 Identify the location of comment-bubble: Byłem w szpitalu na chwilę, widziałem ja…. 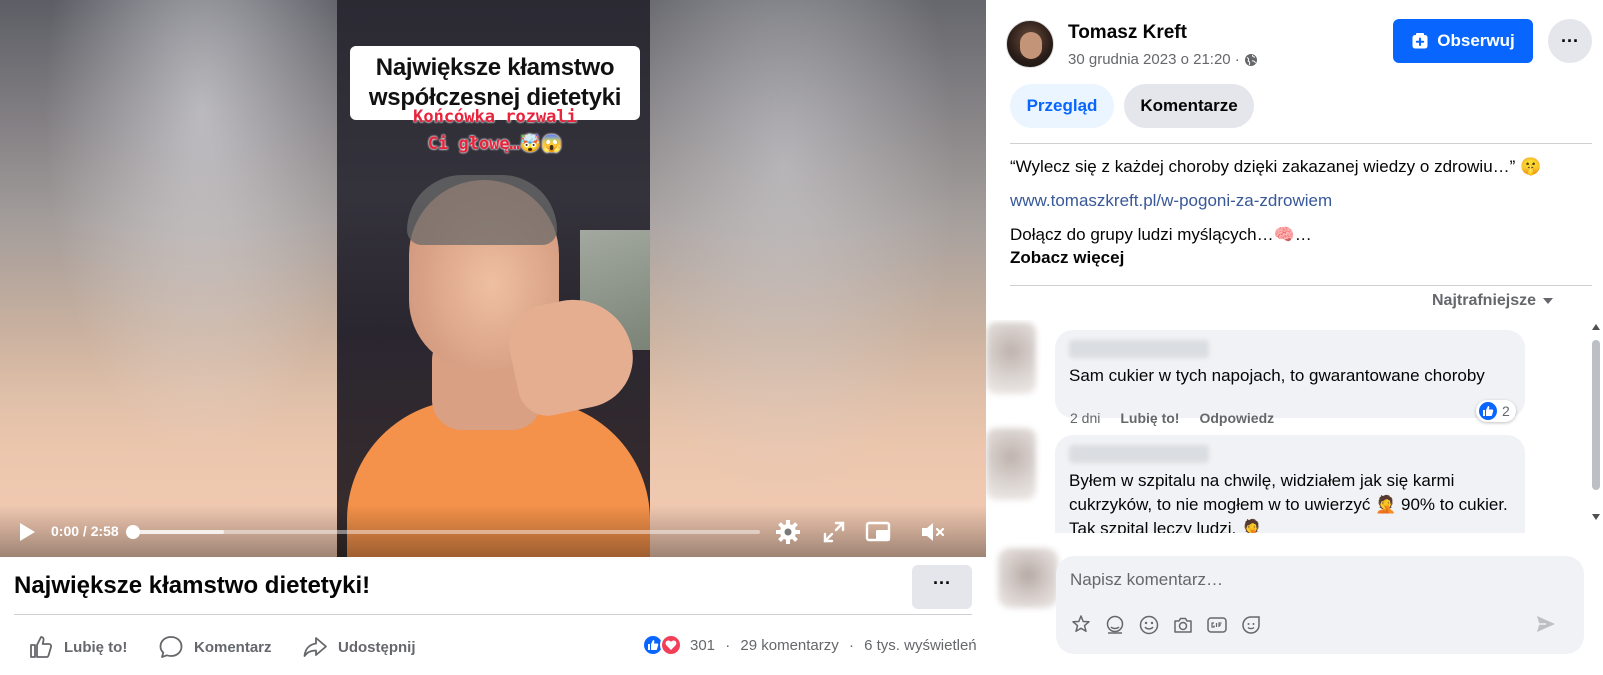
(1290, 484).